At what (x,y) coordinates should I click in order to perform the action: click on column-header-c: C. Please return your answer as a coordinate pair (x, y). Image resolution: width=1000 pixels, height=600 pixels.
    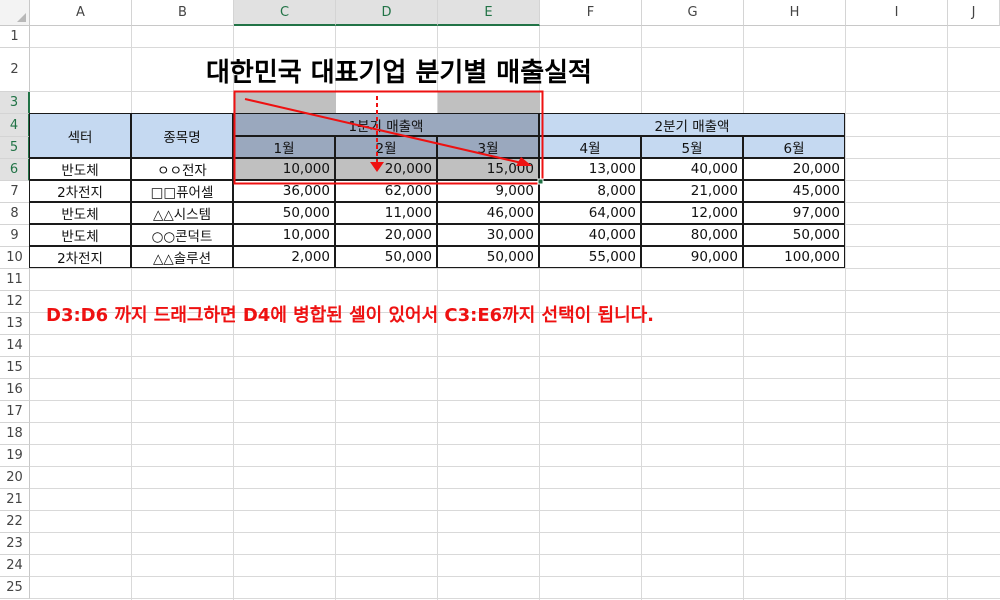
    Looking at the image, I should click on (285, 13).